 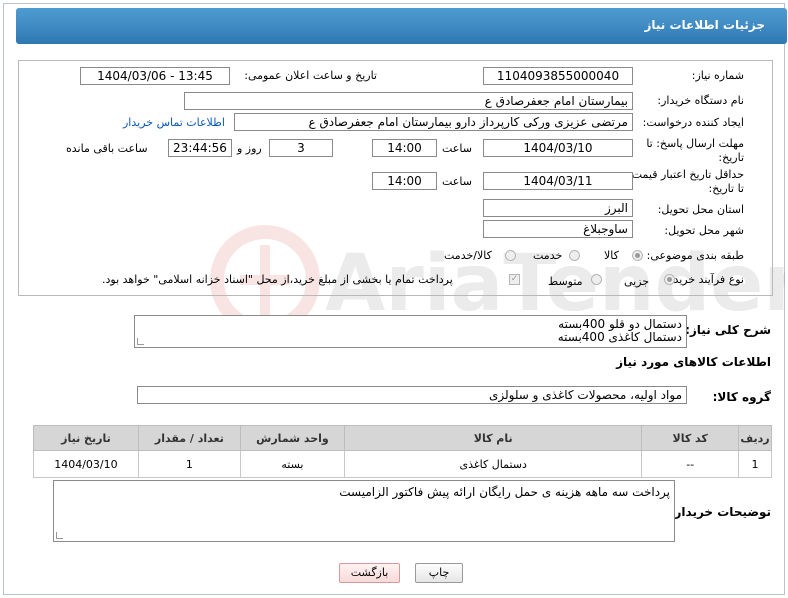 I want to click on col-goods-name: نام کالا, so click(x=493, y=438).